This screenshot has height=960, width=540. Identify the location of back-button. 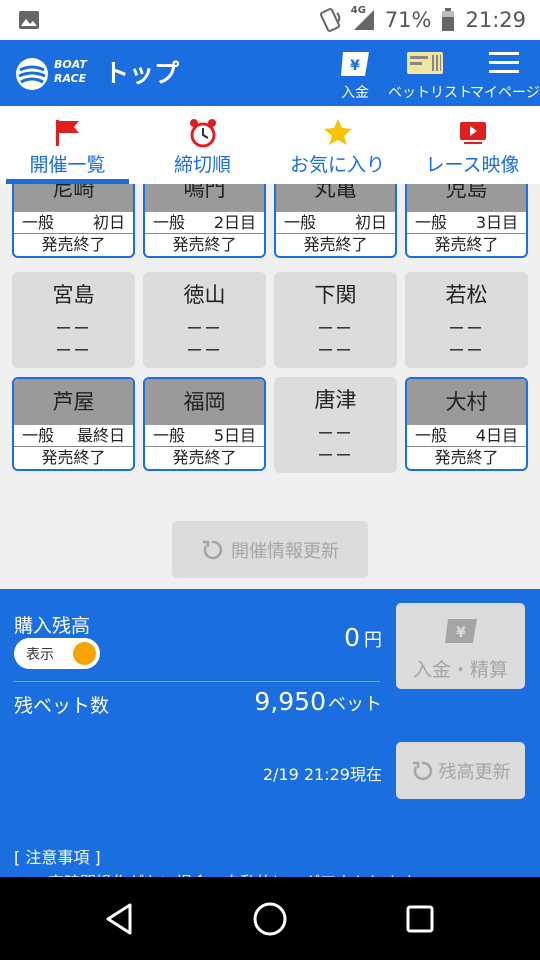
(120, 919).